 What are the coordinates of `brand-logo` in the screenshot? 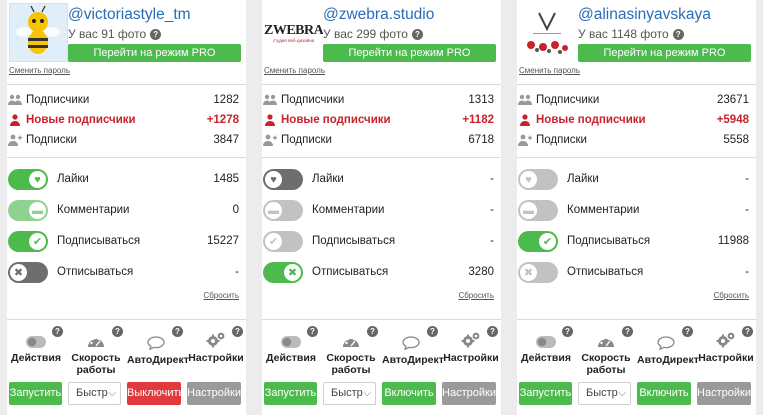 It's located at (547, 33).